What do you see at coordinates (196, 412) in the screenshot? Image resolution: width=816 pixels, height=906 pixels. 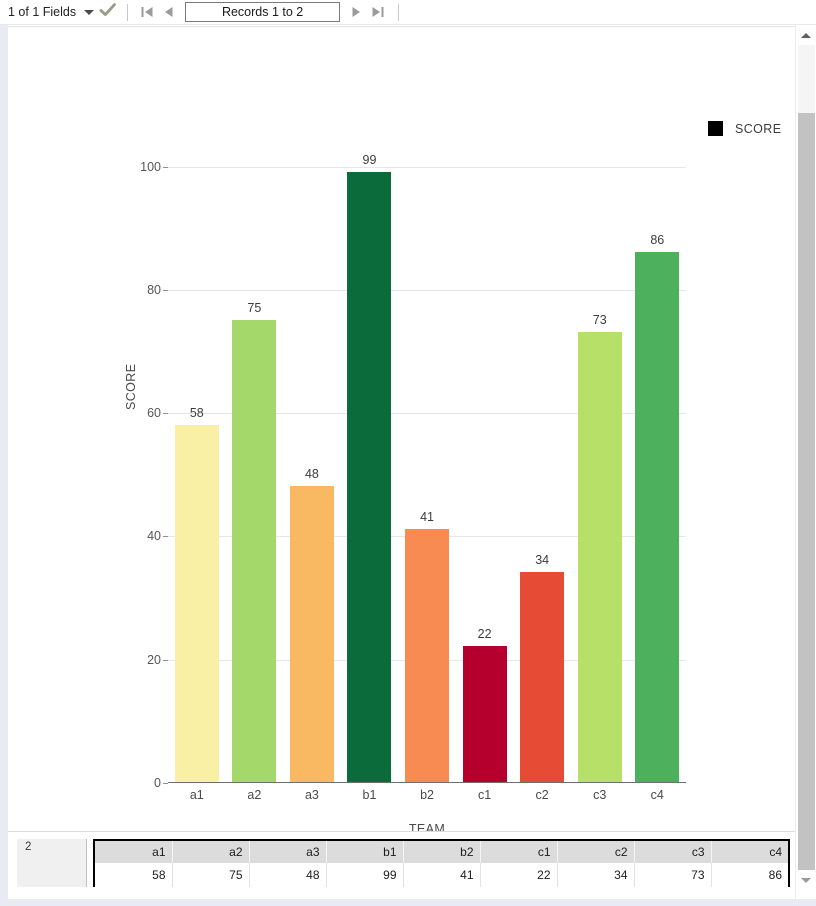 I see `bar-value-label: 58` at bounding box center [196, 412].